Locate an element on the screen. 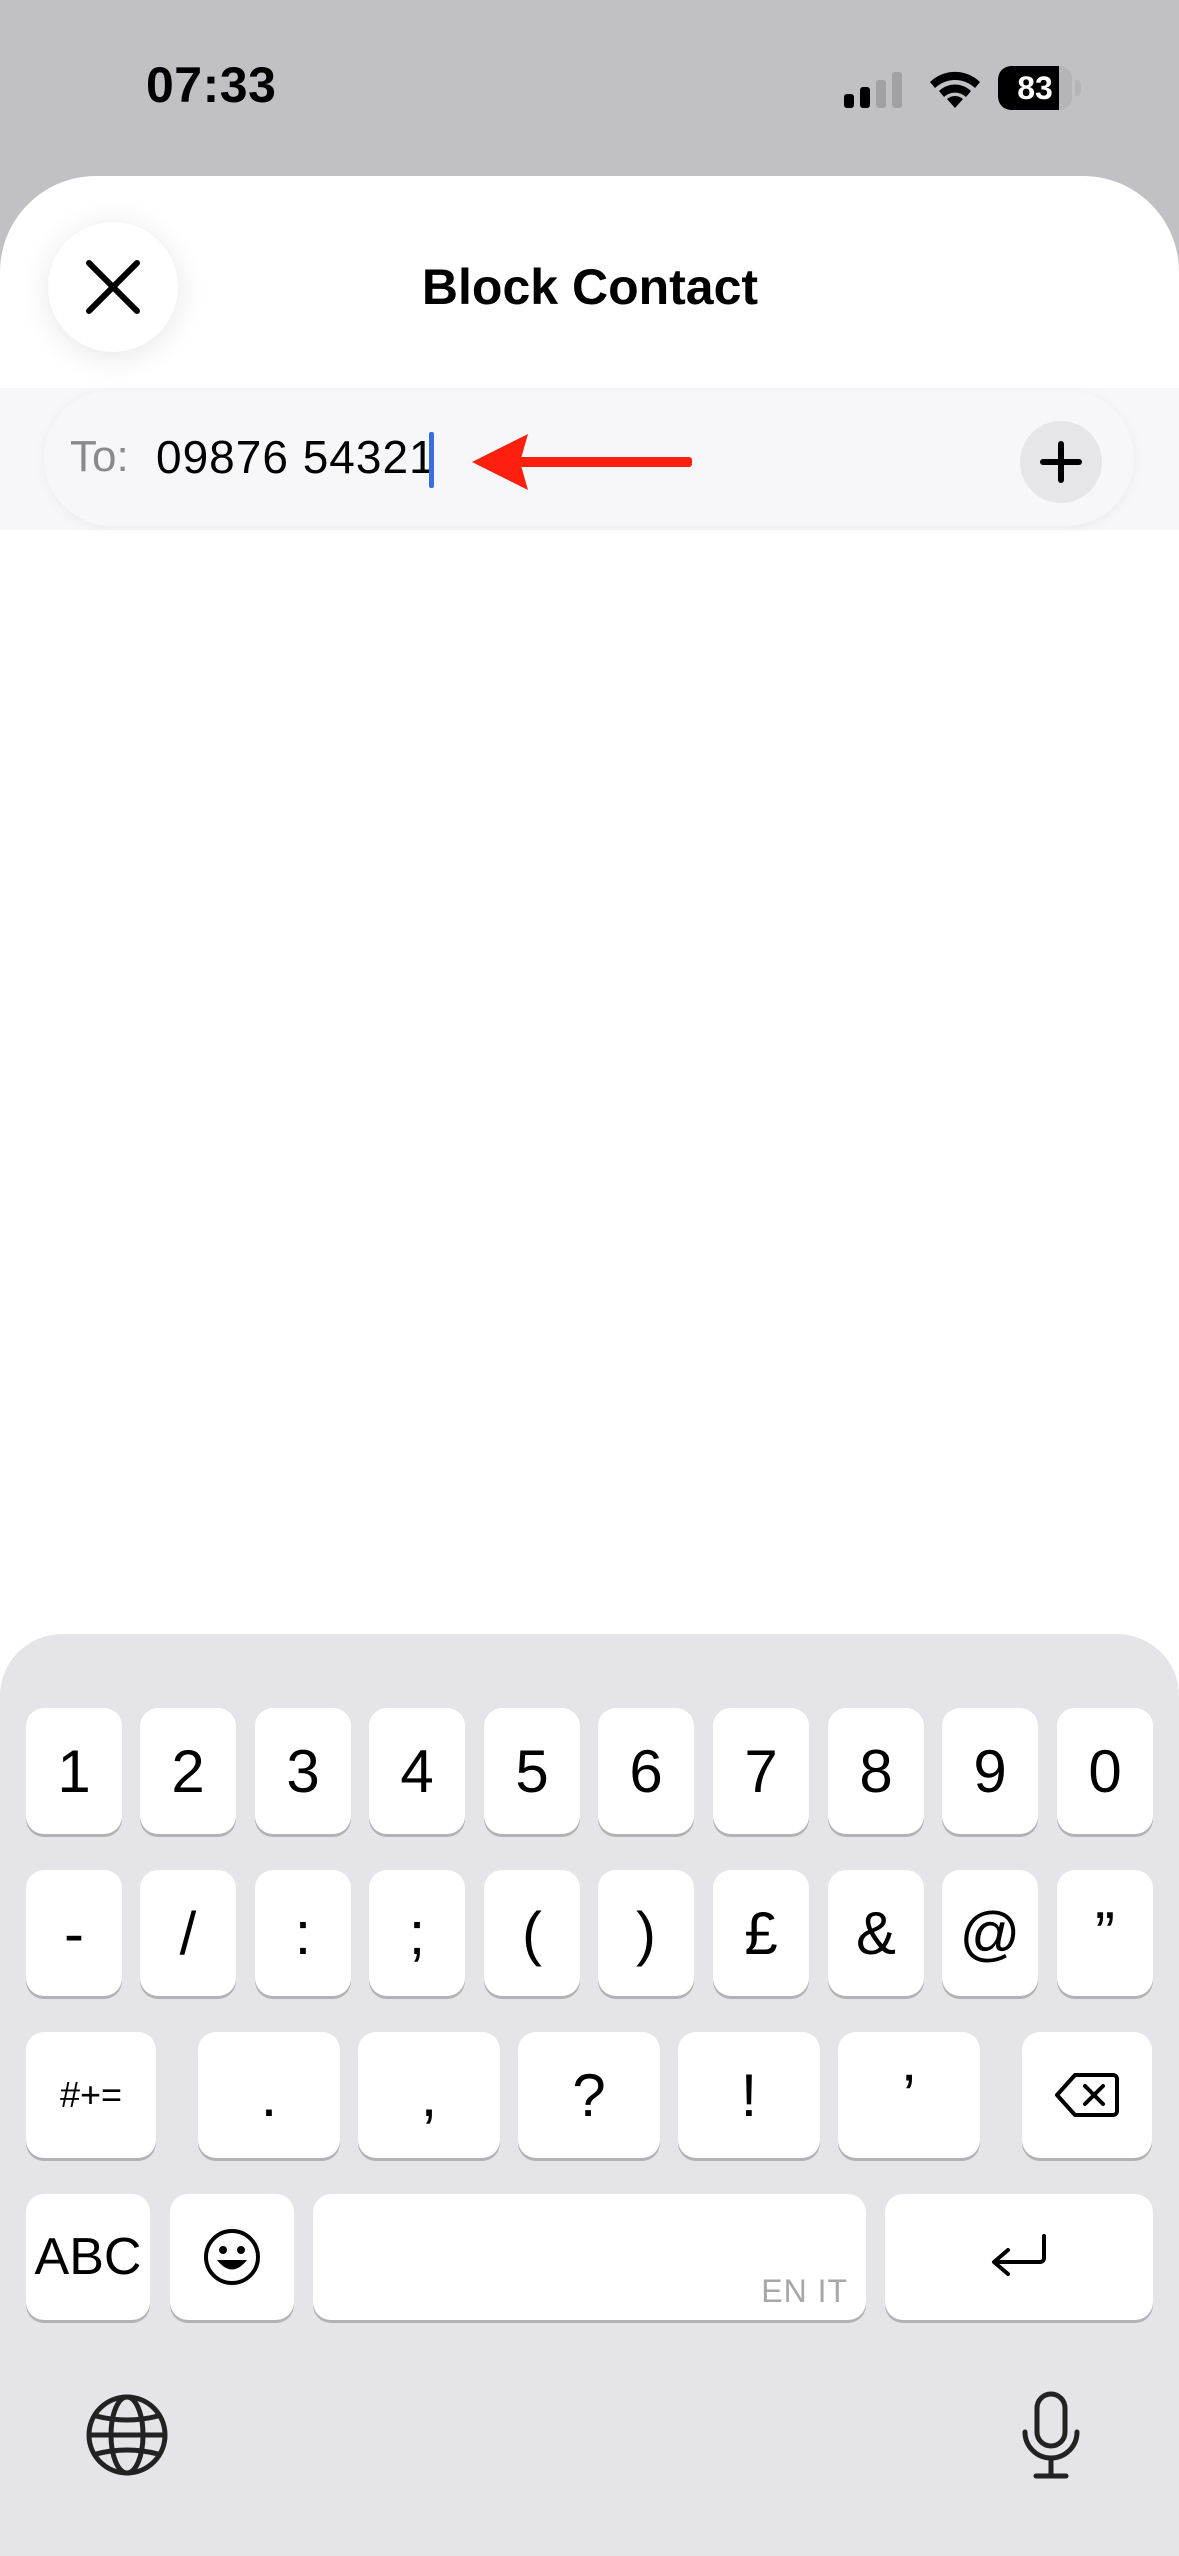 The image size is (1179, 2556). abc-key: ABC is located at coordinates (88, 2257).